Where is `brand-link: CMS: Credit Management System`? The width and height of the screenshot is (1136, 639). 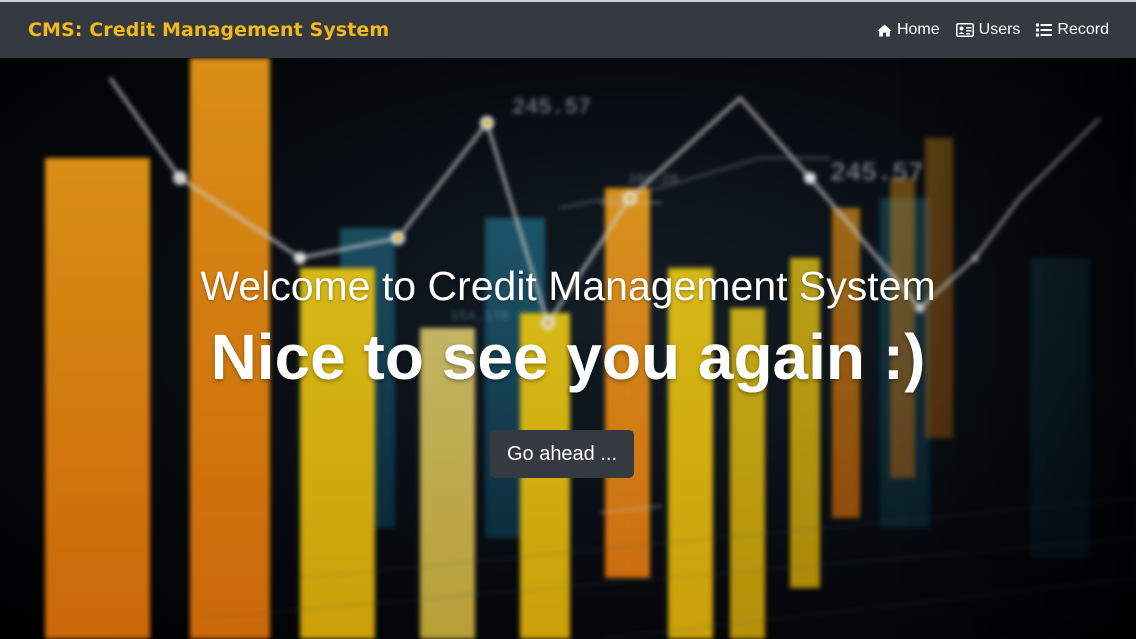
brand-link: CMS: Credit Management System is located at coordinates (208, 30).